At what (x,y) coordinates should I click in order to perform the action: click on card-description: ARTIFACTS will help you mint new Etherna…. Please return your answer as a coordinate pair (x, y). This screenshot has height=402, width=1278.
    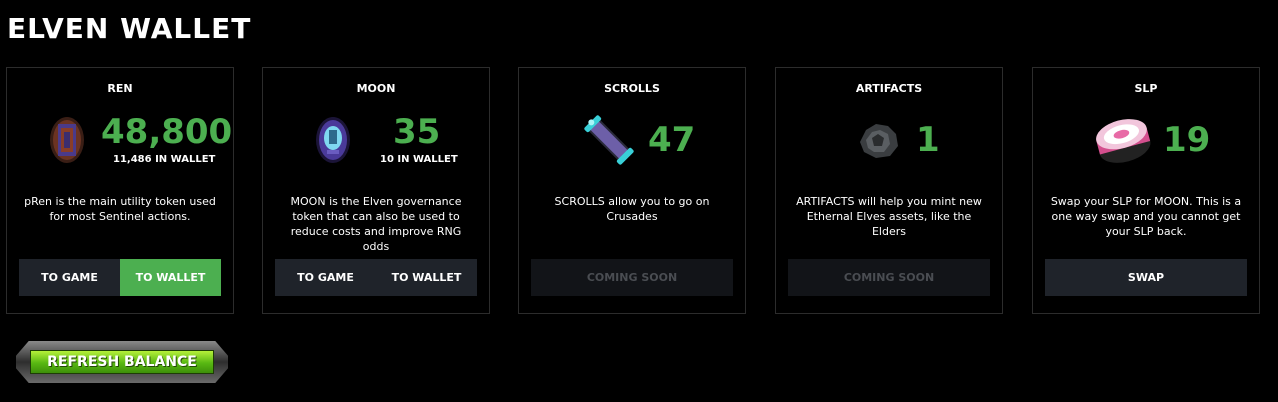
    Looking at the image, I should click on (889, 216).